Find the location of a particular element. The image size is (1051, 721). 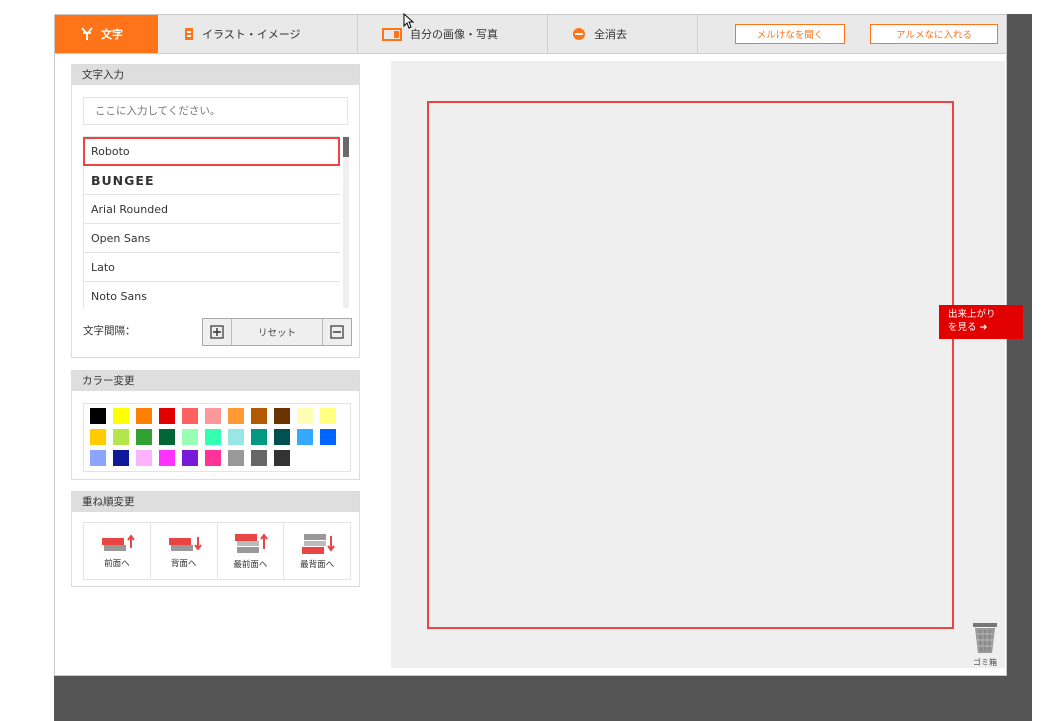

send-backward-button: 背面へ is located at coordinates (184, 551).